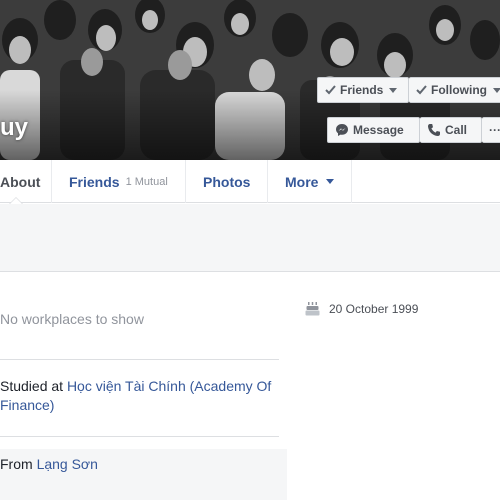 The width and height of the screenshot is (500, 500). I want to click on tab-about-label: About, so click(20, 181).